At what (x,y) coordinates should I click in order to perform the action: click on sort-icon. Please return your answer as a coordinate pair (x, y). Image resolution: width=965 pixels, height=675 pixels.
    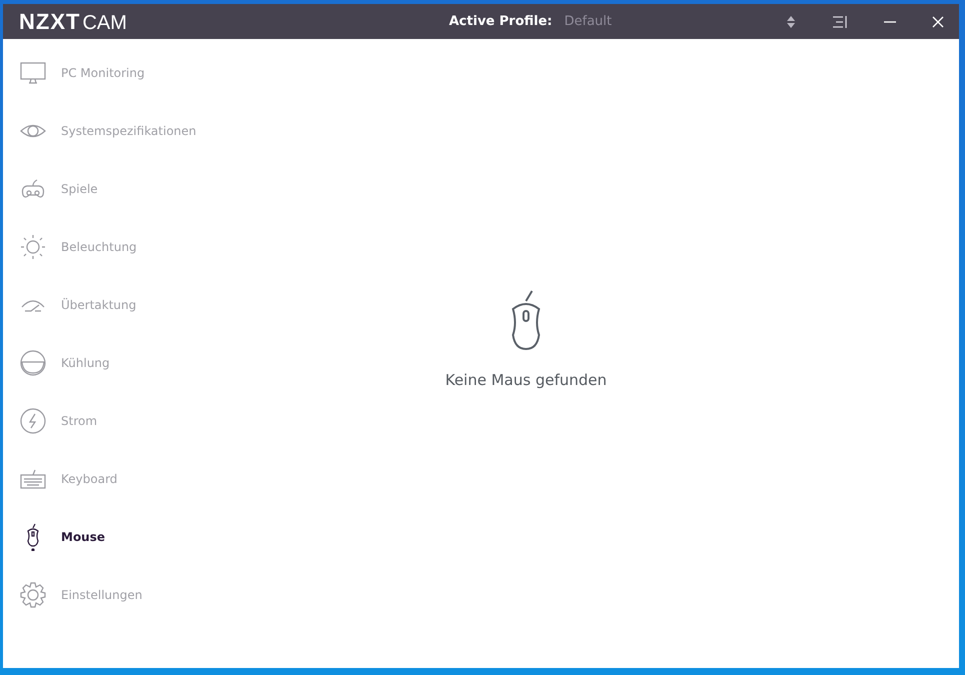
    Looking at the image, I should click on (791, 21).